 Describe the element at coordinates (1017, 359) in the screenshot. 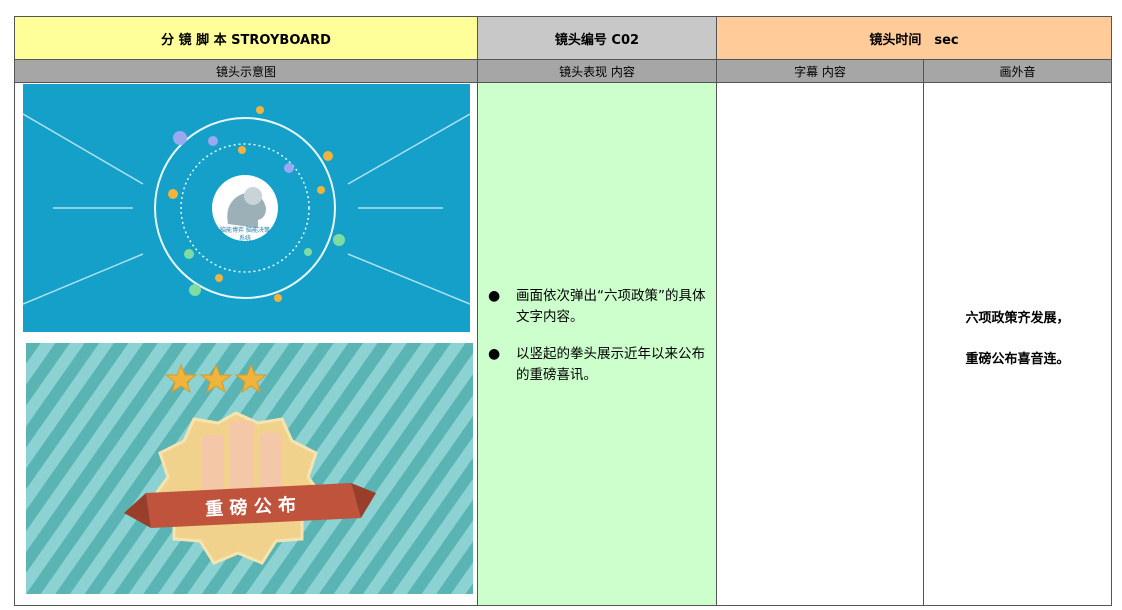

I see `voiceover-line-2: 重磅公布喜音连。` at that location.